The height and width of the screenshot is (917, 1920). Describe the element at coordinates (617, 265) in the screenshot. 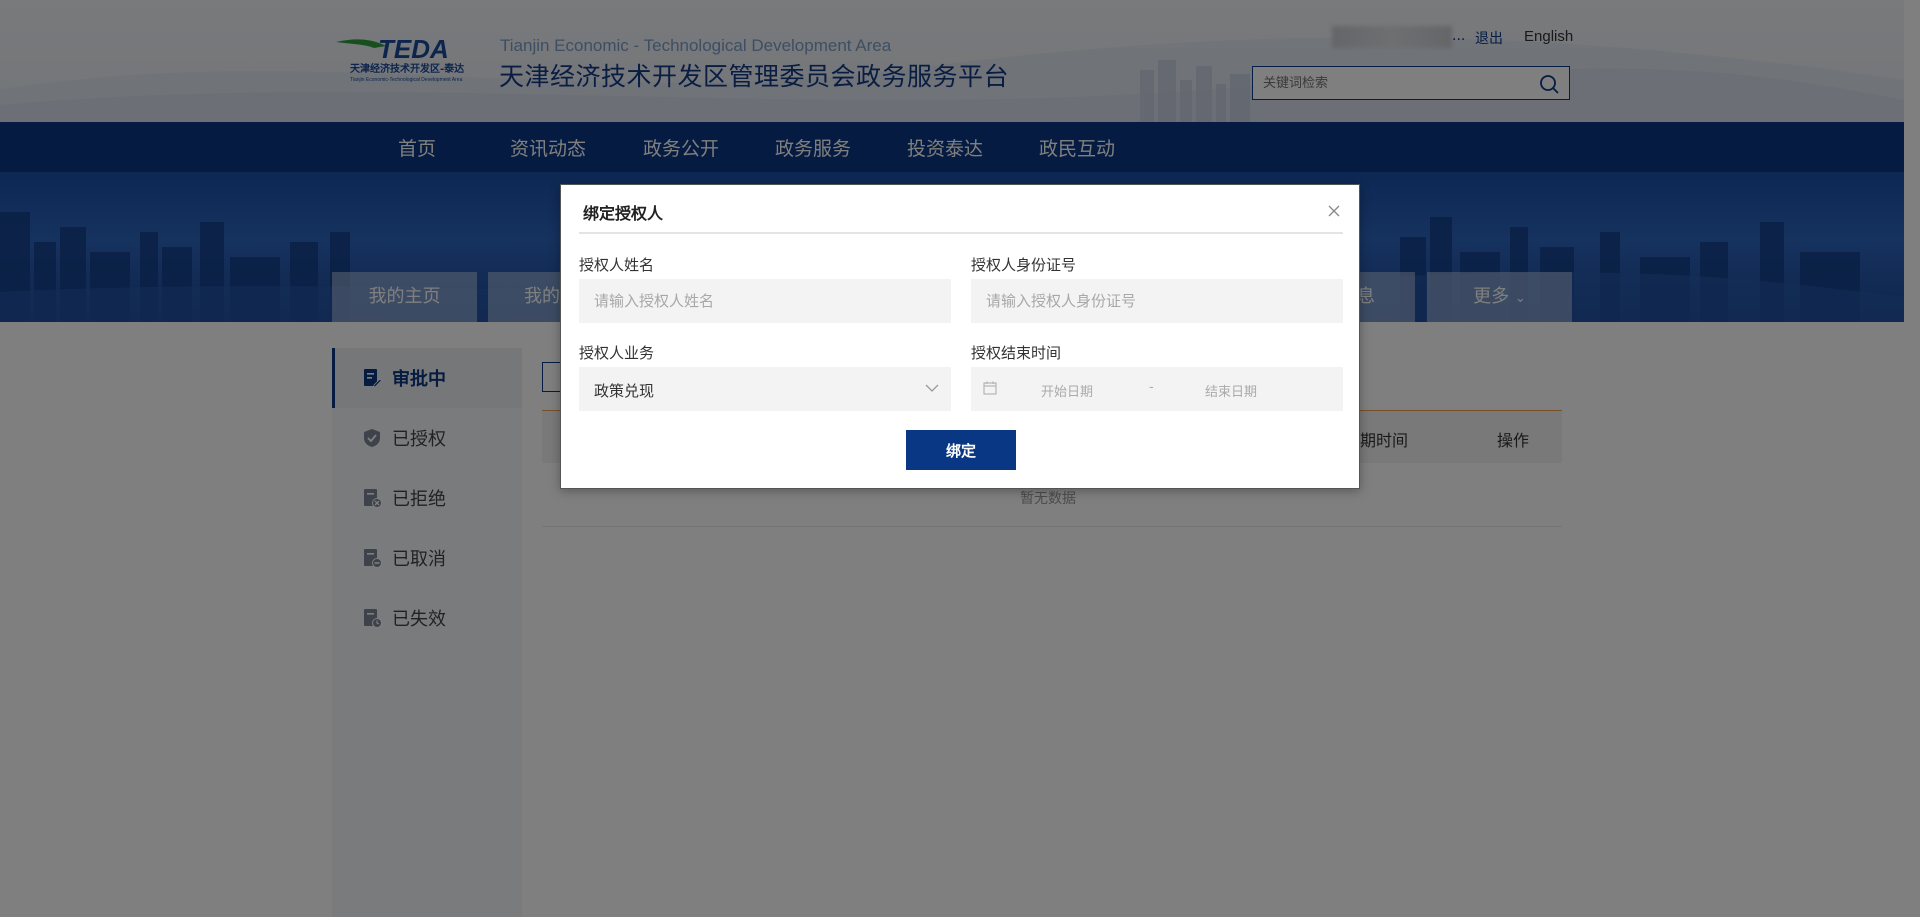

I see `name-label: 授权人姓名` at that location.